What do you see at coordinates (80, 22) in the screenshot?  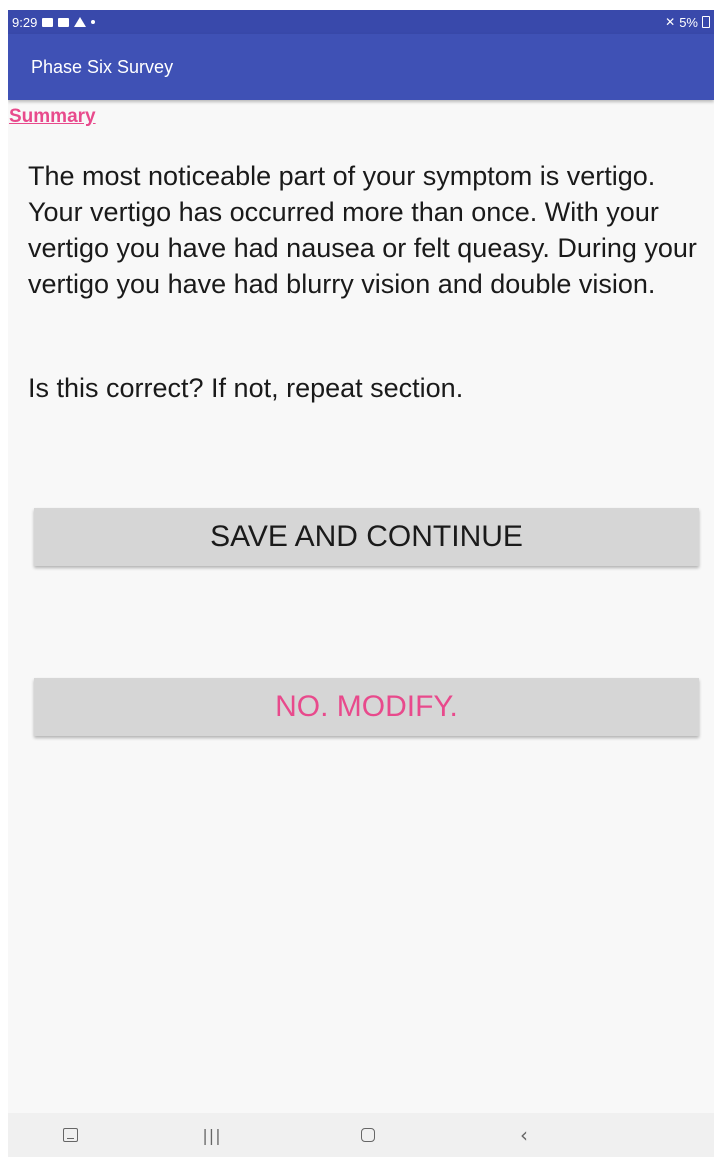 I see `warning-icon` at bounding box center [80, 22].